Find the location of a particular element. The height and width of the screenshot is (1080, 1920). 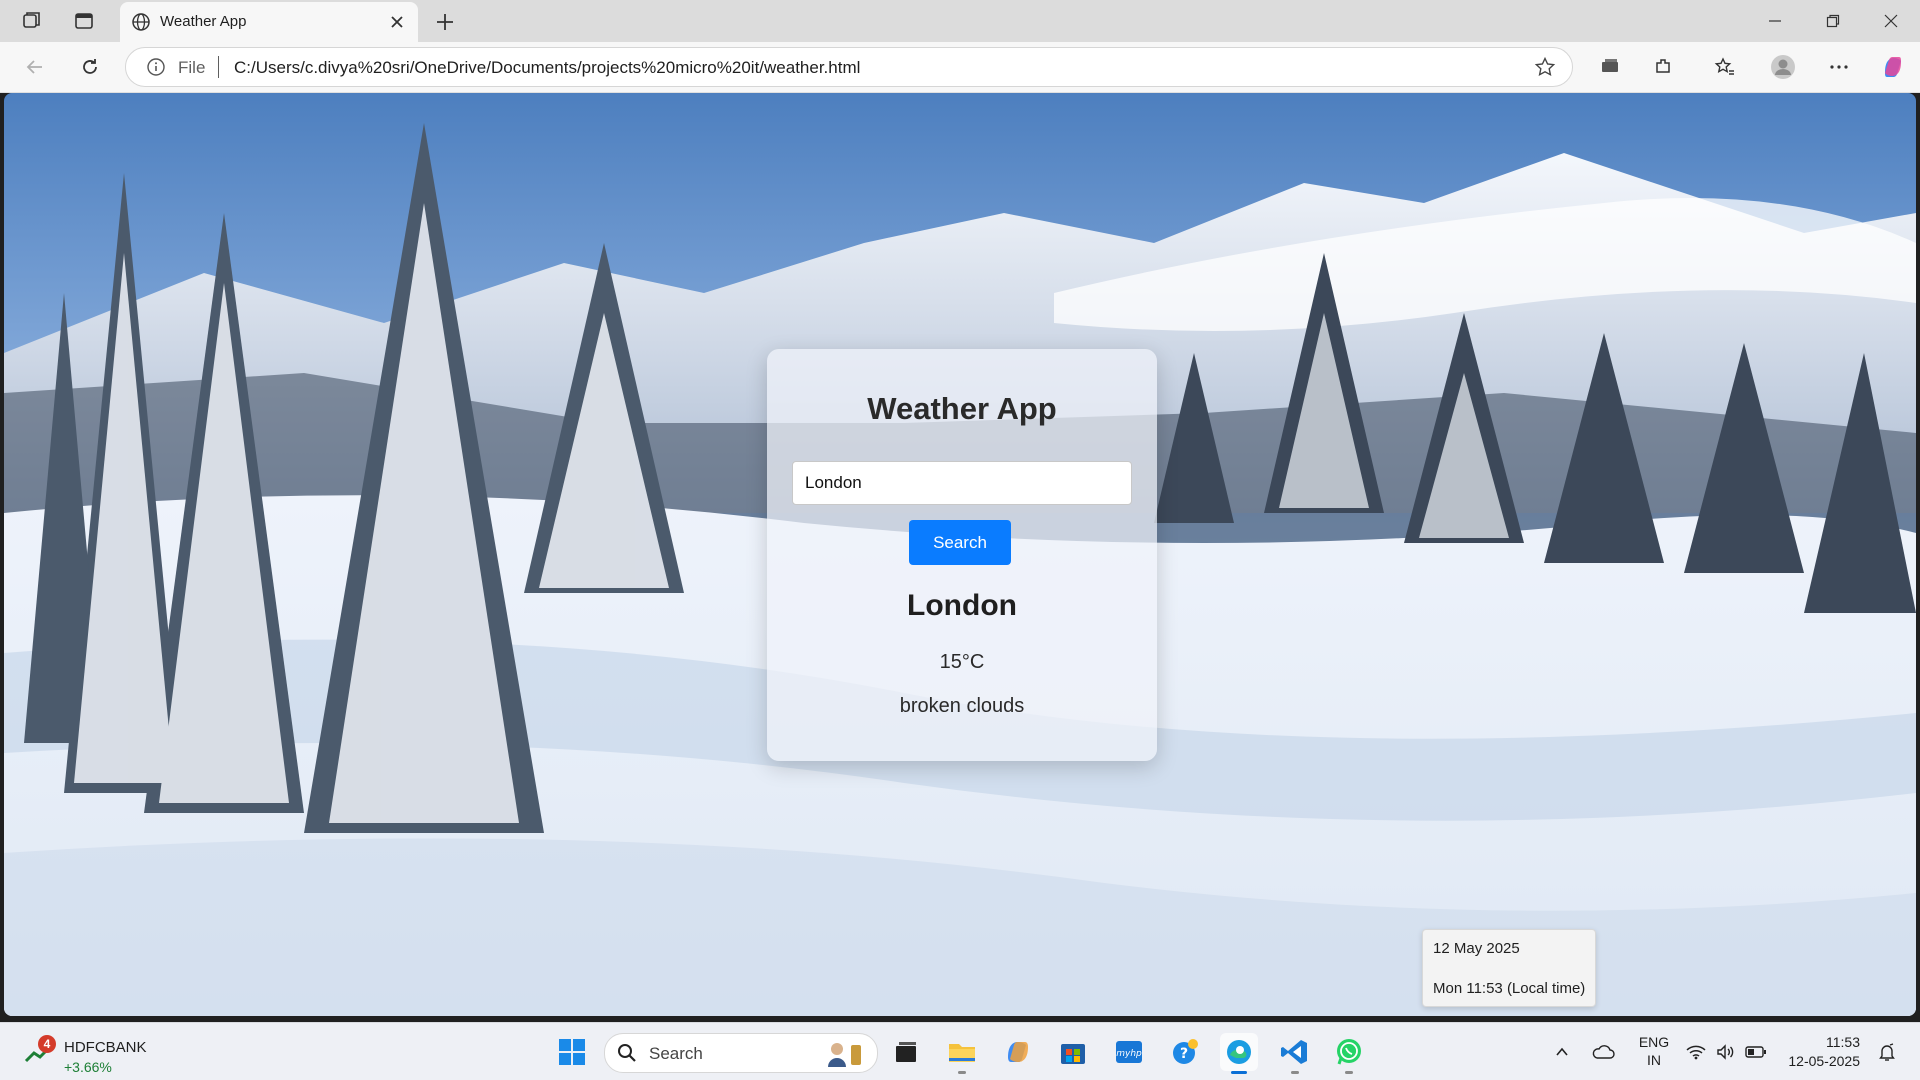

back-arrow-icon is located at coordinates (35, 67).